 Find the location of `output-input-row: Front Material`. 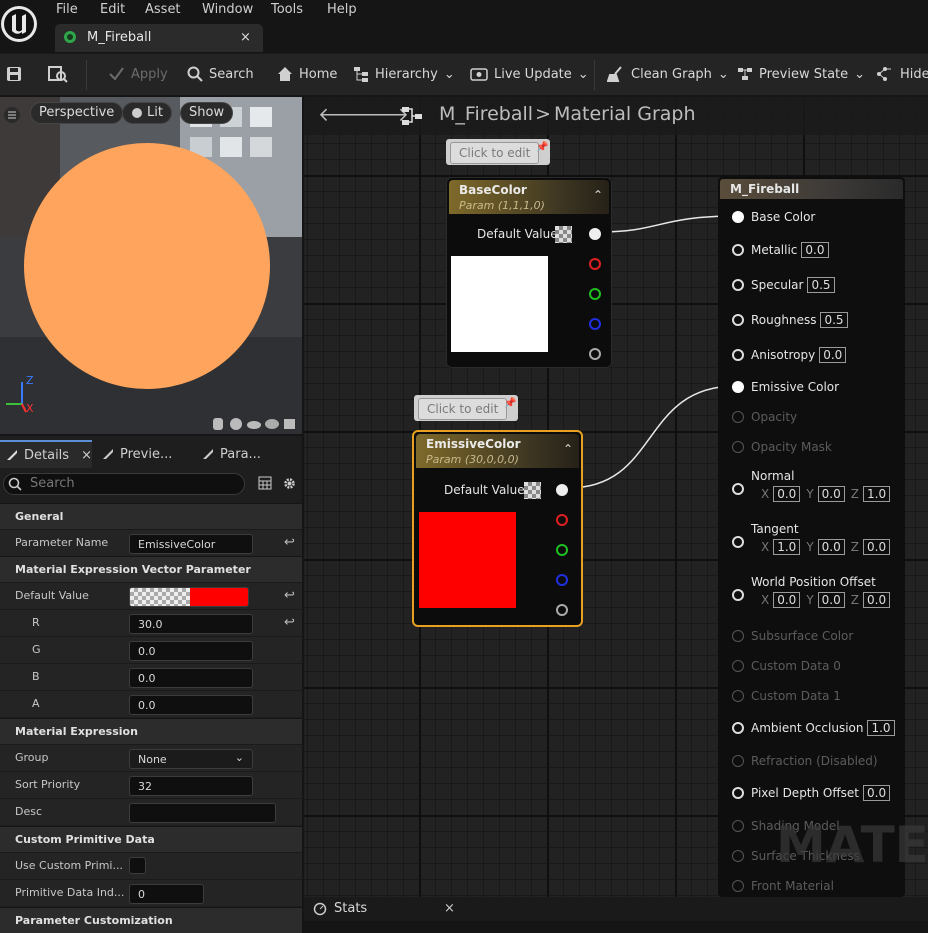

output-input-row: Front Material is located at coordinates (810, 887).